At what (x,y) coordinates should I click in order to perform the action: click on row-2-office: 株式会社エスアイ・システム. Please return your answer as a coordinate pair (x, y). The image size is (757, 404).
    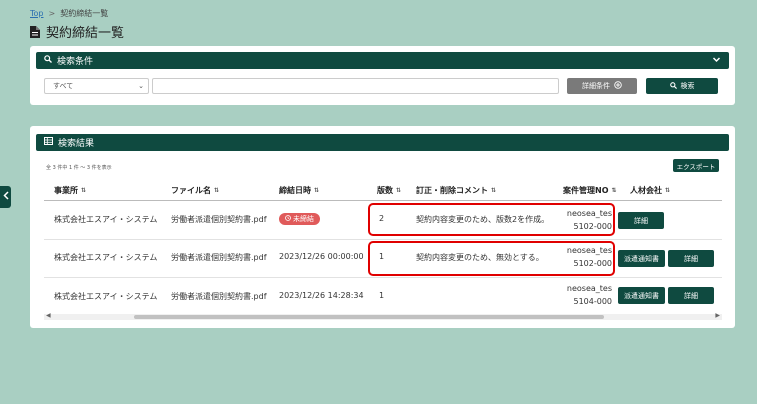
    Looking at the image, I should click on (106, 257).